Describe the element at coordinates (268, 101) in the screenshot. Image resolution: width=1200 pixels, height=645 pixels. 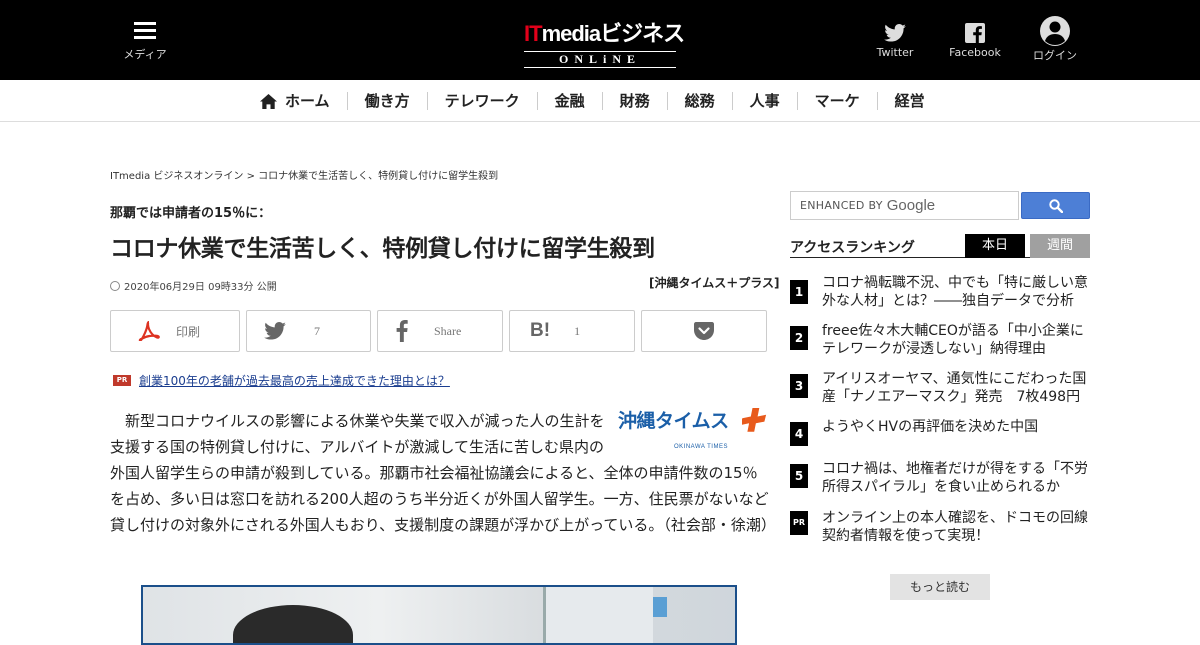
I see `home-icon` at that location.